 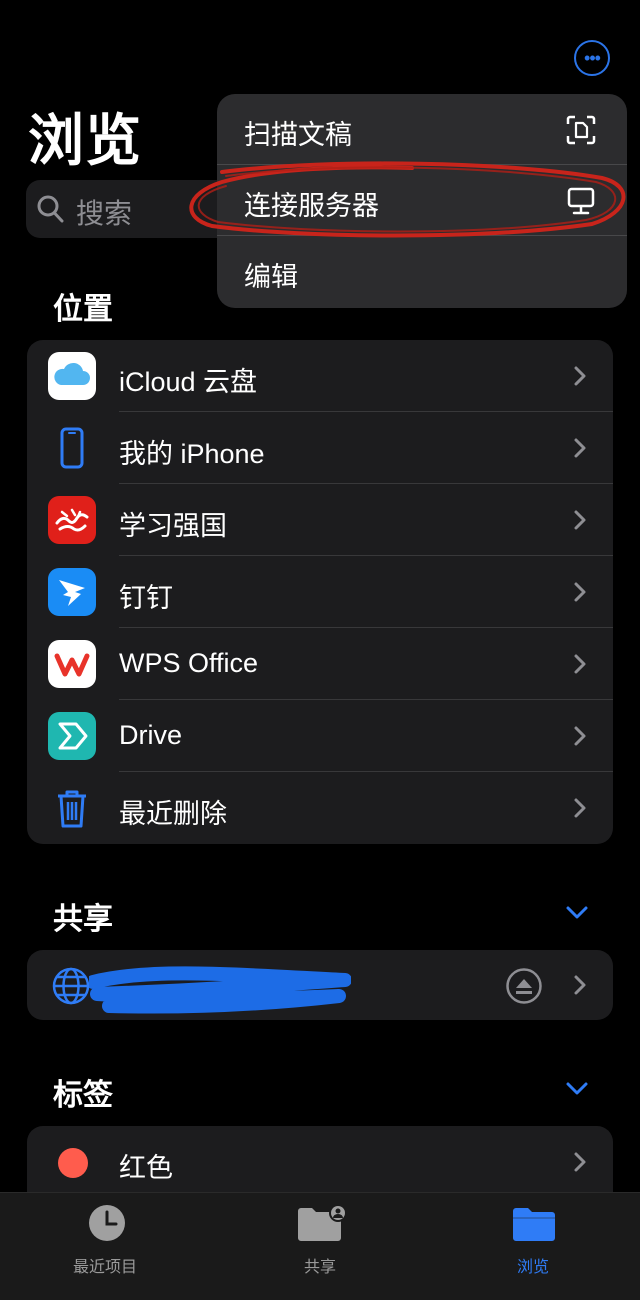 I want to click on shared-server-item, so click(x=320, y=985).